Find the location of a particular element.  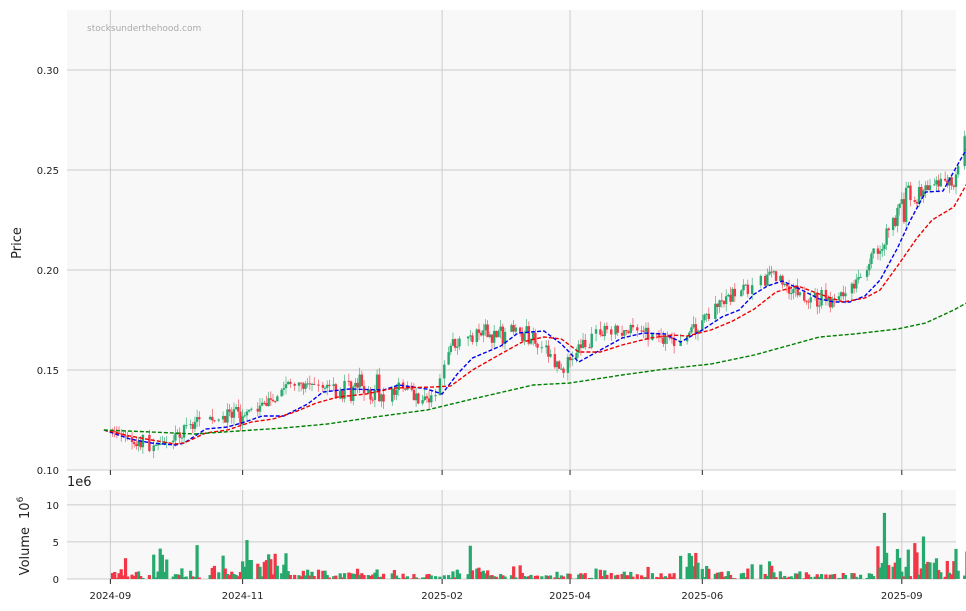

volume-axis-label-main: Volume is located at coordinates (25, 551).